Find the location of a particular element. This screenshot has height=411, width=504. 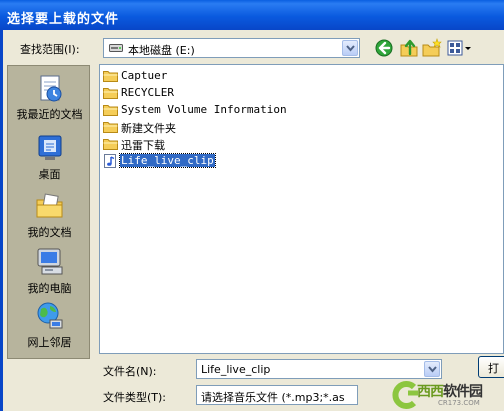

place-label: 我最近的文档 is located at coordinates (49, 114).